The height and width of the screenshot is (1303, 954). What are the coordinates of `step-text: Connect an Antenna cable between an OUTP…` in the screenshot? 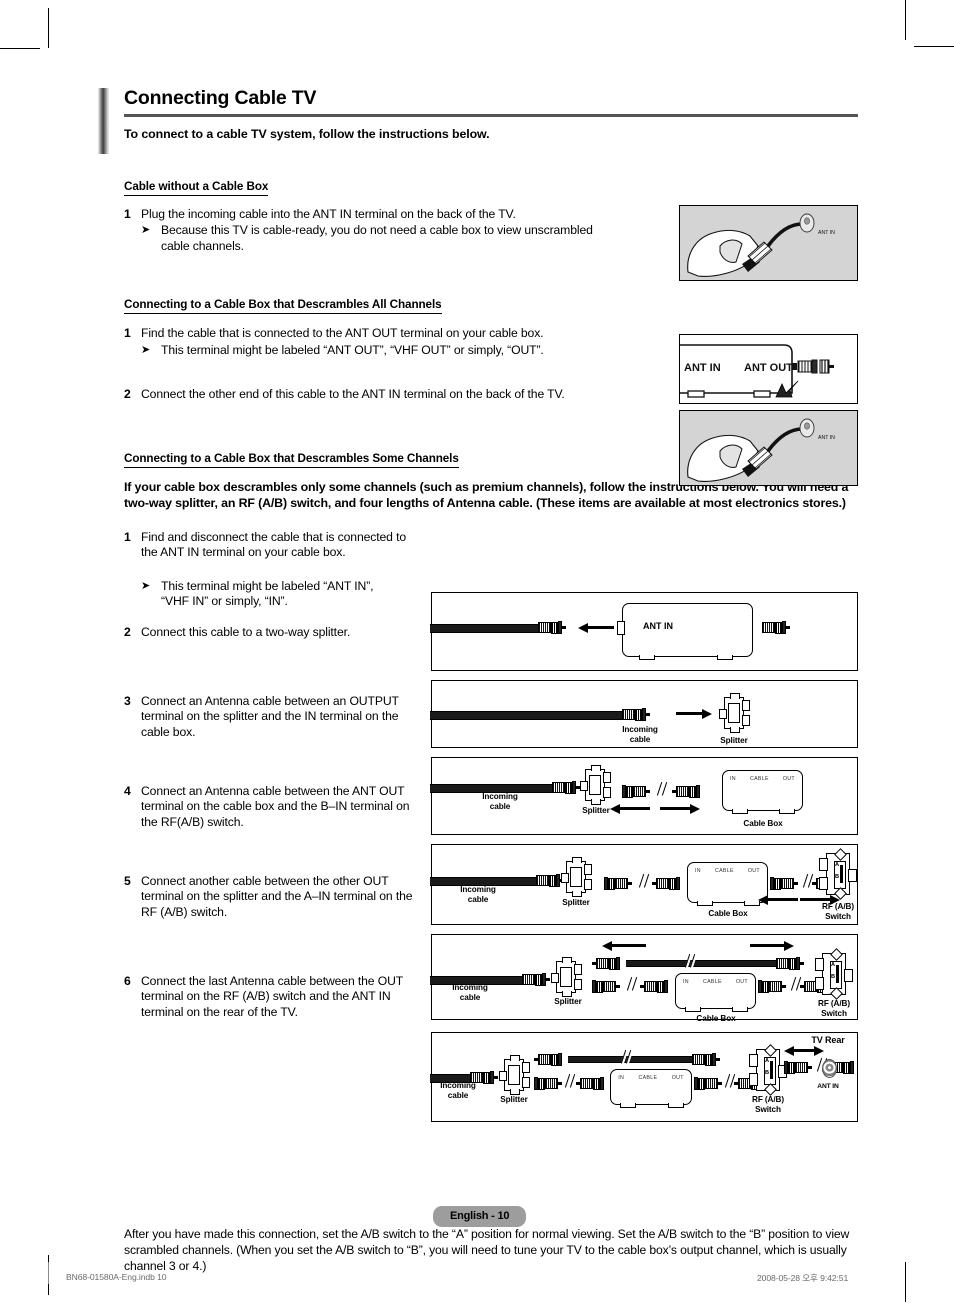 It's located at (270, 716).